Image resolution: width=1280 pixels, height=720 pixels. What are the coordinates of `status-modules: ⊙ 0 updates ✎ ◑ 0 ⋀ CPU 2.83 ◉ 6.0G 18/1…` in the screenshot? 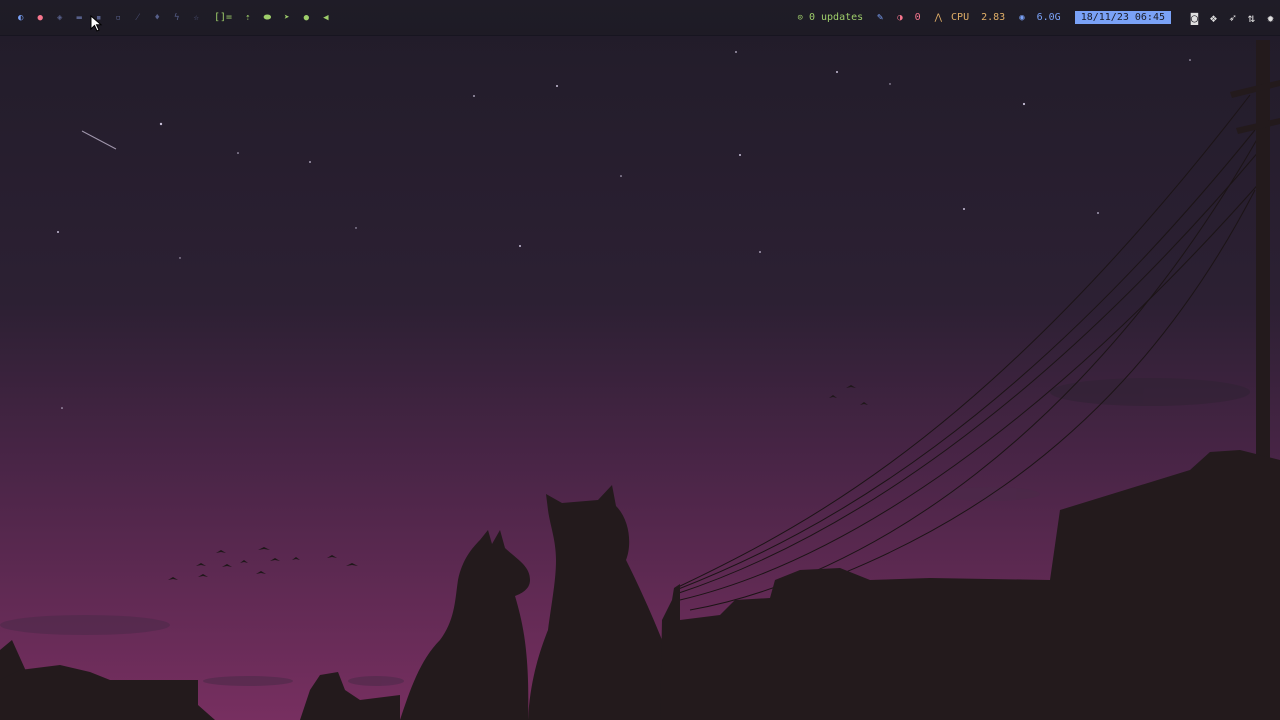 It's located at (1039, 17).